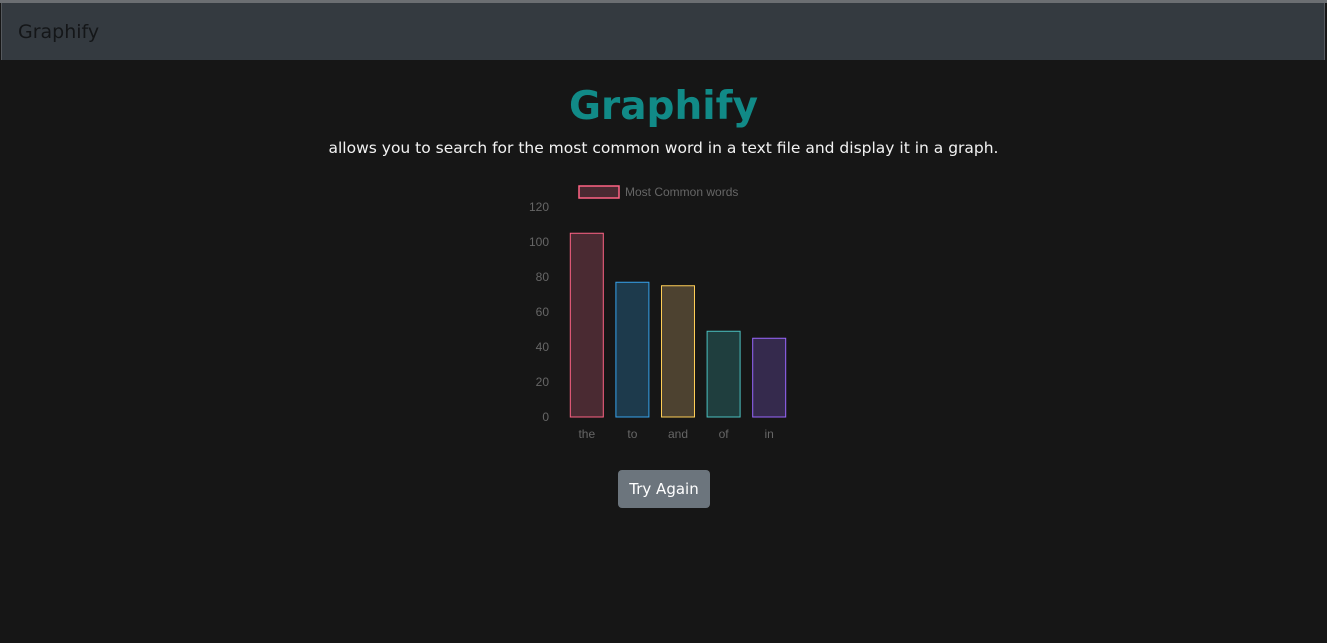 The image size is (1327, 643). What do you see at coordinates (632, 434) in the screenshot?
I see `x-tick-label: to` at bounding box center [632, 434].